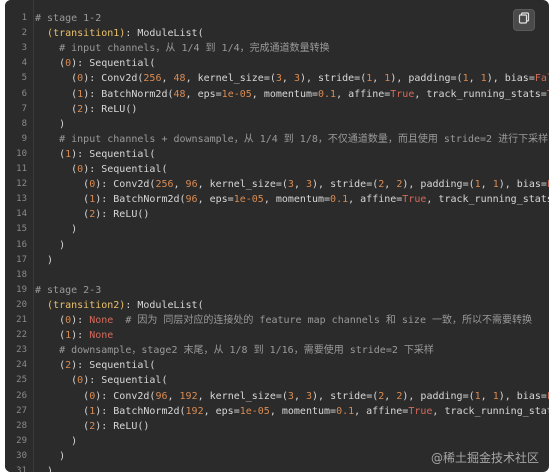 Image resolution: width=554 pixels, height=472 pixels. I want to click on watermark: @稀土掘金技术社区, so click(484, 458).